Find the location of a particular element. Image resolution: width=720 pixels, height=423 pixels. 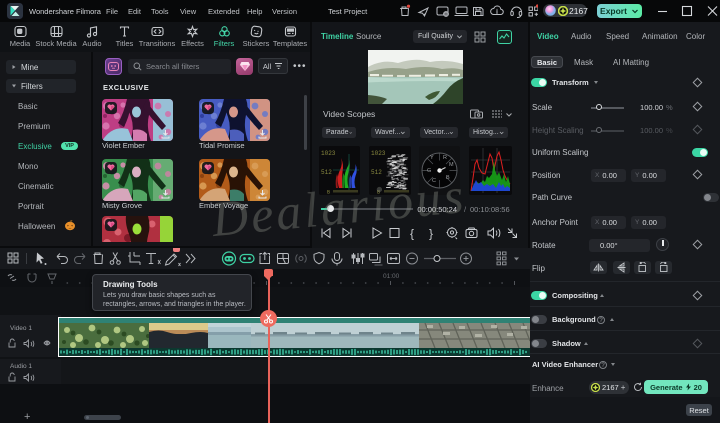

svg-text: C is located at coordinates (434, 181).